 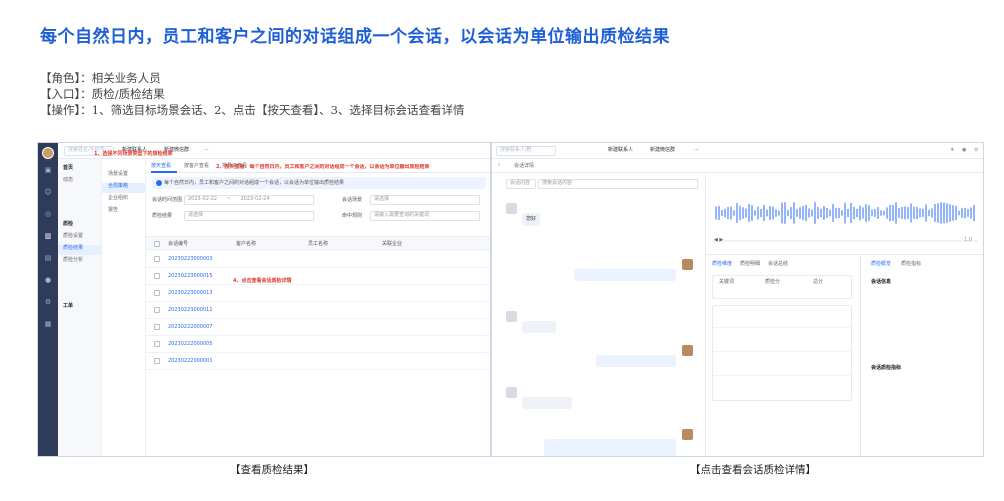 I want to click on session-id-link: 20230223000003, so click(x=190, y=259).